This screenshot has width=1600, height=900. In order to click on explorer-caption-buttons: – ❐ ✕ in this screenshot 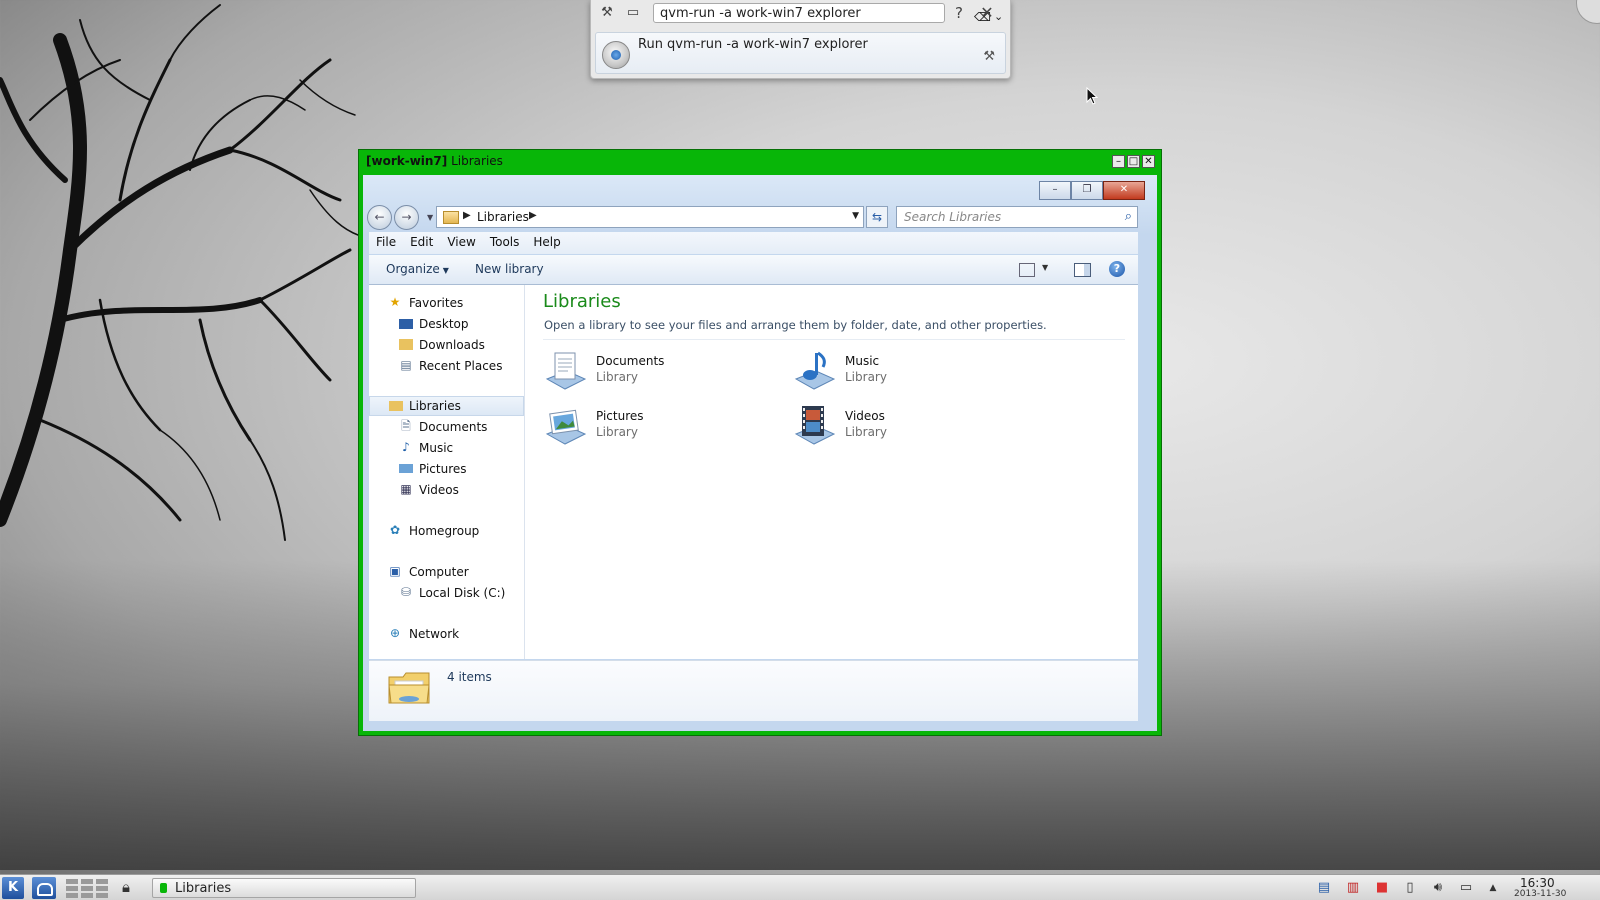, I will do `click(1092, 190)`.